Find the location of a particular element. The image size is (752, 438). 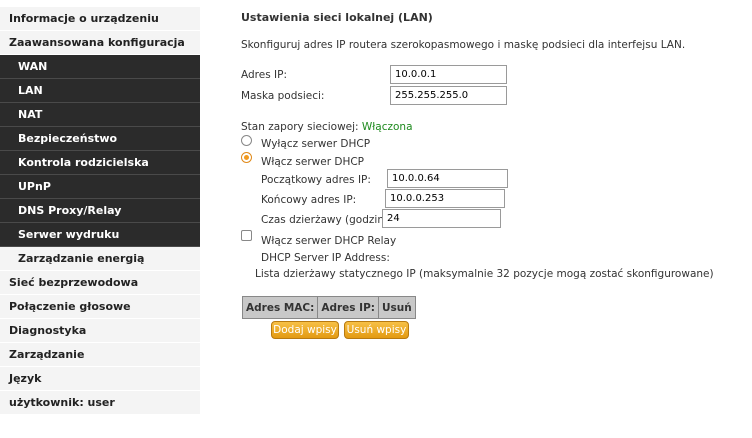

dhcp-disable-label: Wyłącz serwer DHCP is located at coordinates (316, 144).